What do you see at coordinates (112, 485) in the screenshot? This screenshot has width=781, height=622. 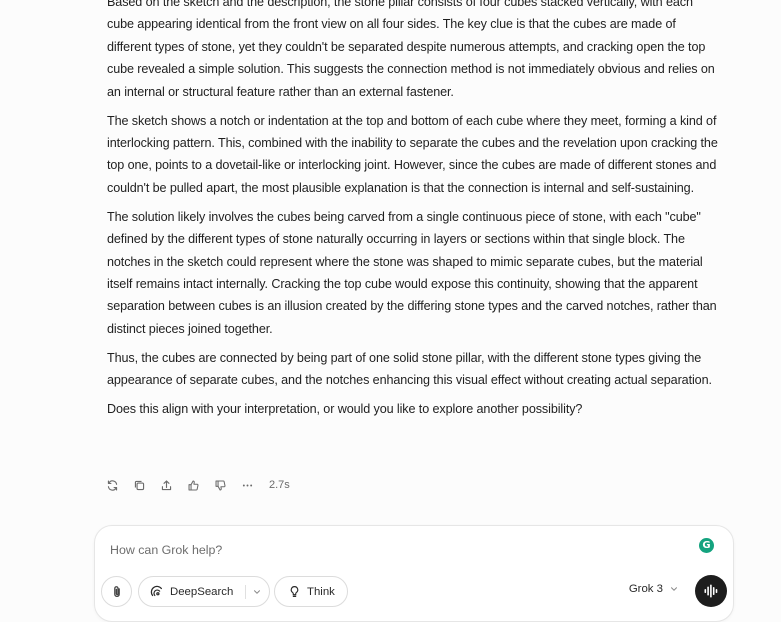 I see `regenerate-icon` at bounding box center [112, 485].